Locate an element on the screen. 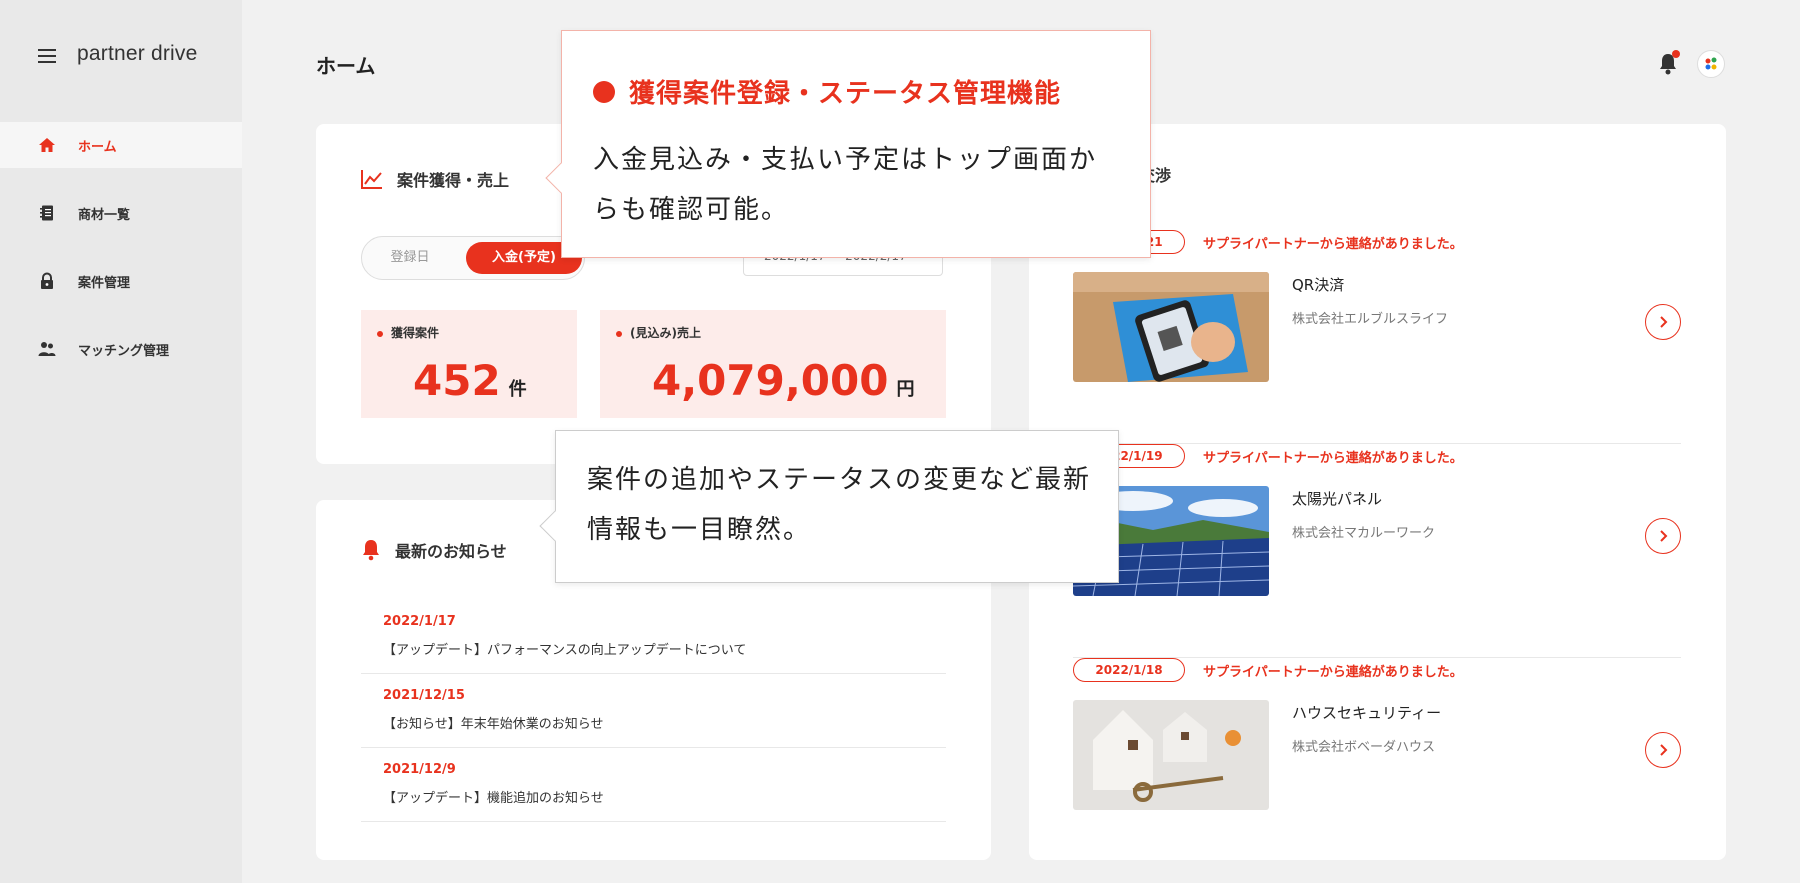 The width and height of the screenshot is (1800, 883). avatar is located at coordinates (1711, 64).